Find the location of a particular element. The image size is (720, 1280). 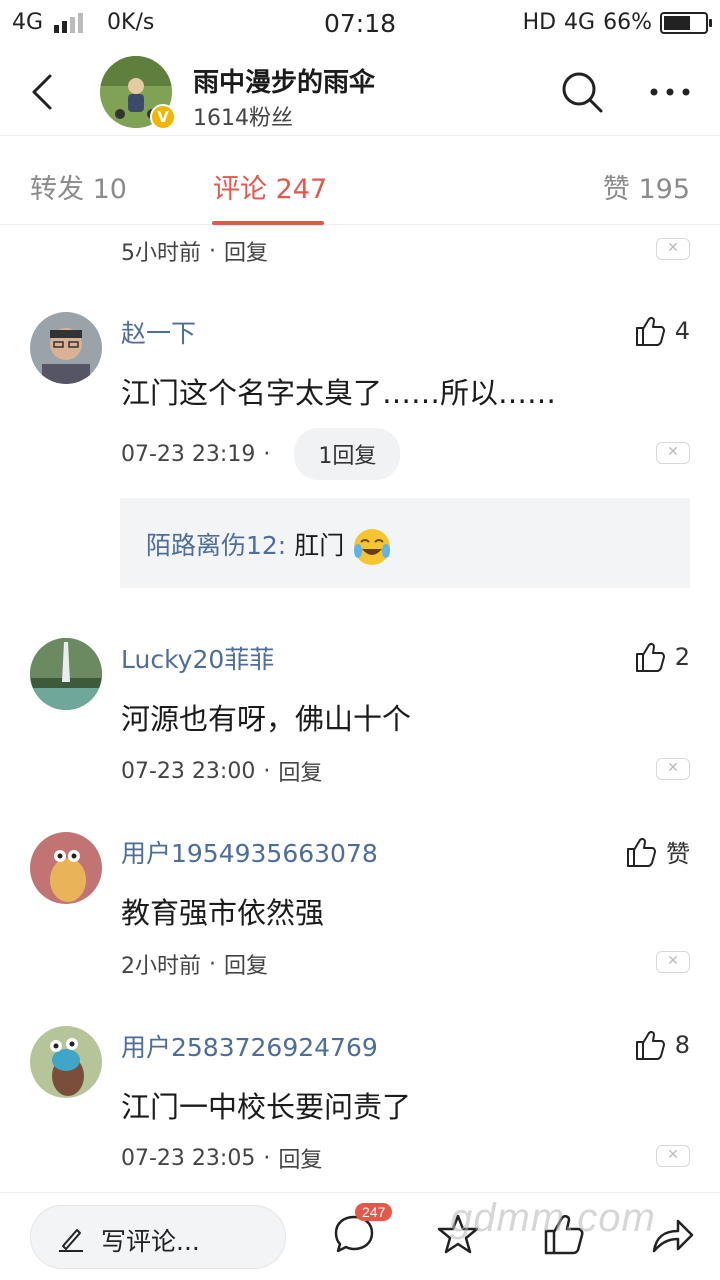

like-button: 8 is located at coordinates (661, 1045).